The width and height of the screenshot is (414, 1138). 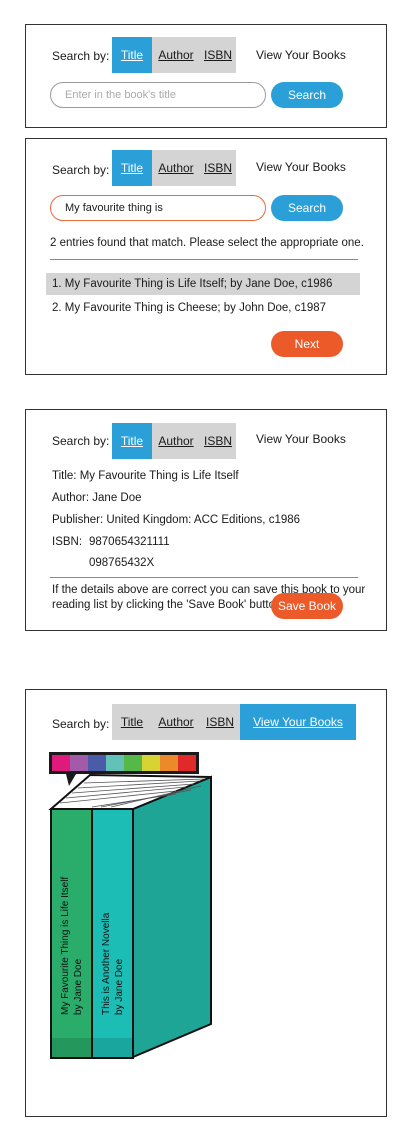 I want to click on isbn-label: ISBN:, so click(x=67, y=542).